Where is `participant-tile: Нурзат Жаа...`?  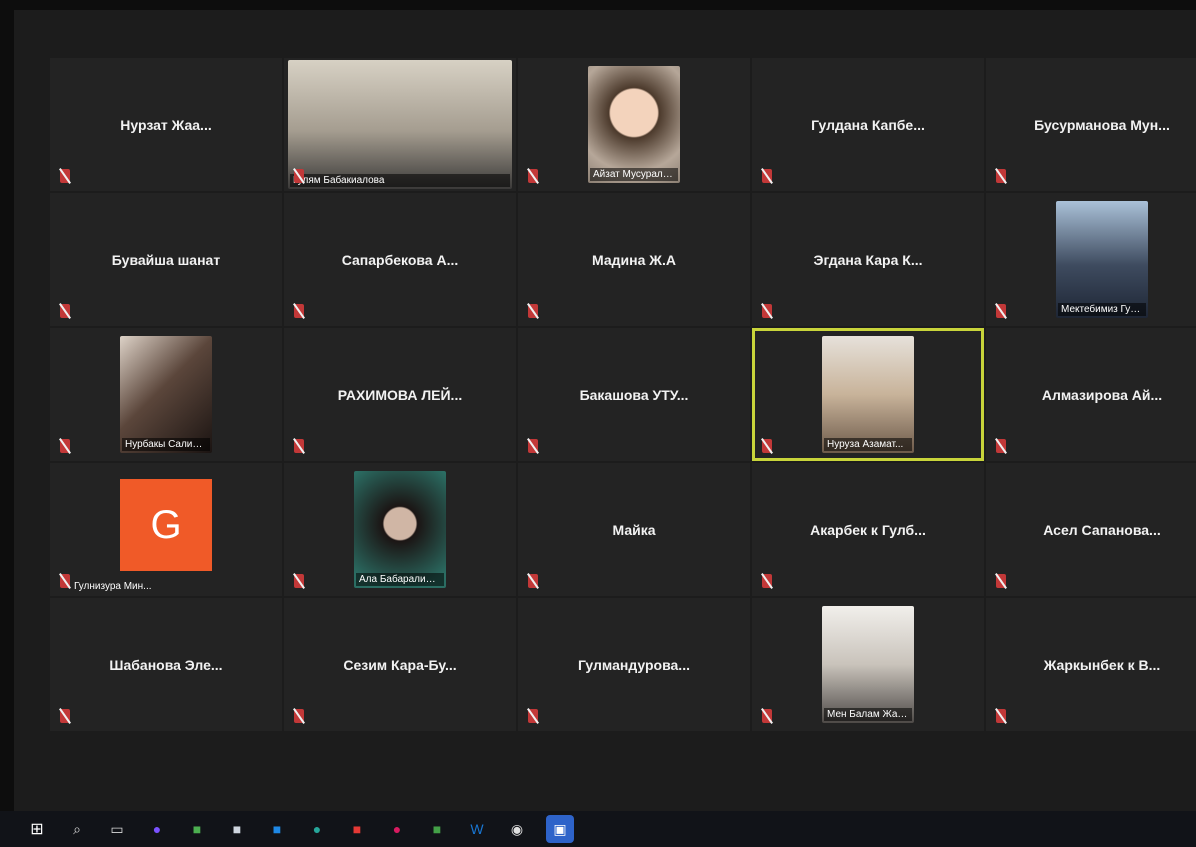 participant-tile: Нурзат Жаа... is located at coordinates (166, 124).